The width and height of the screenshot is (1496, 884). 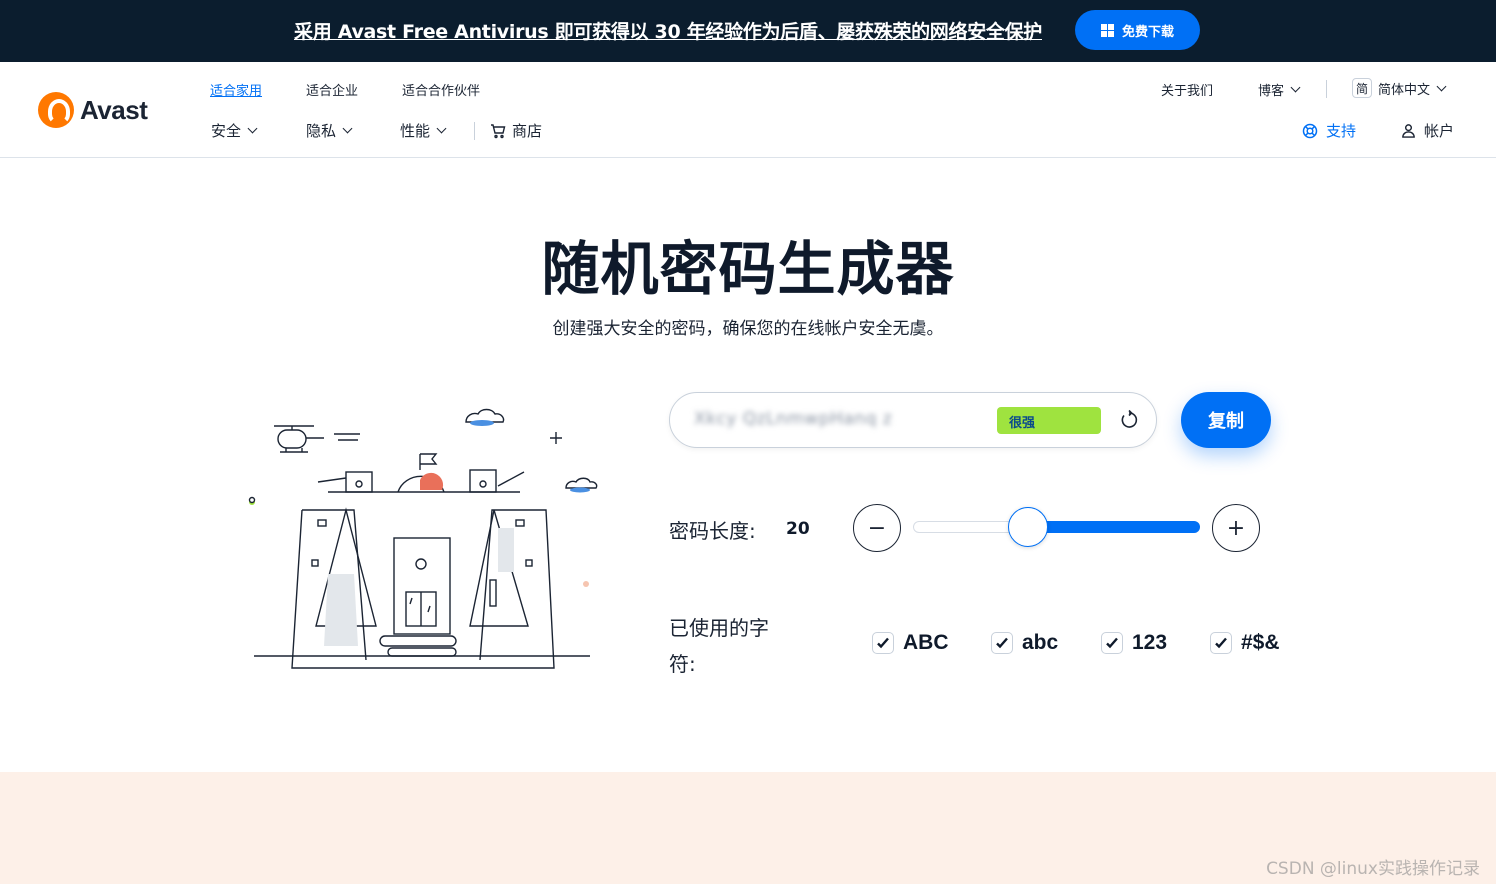 I want to click on generated-password: Xkcy QzLnmwpHanq z, so click(x=793, y=419).